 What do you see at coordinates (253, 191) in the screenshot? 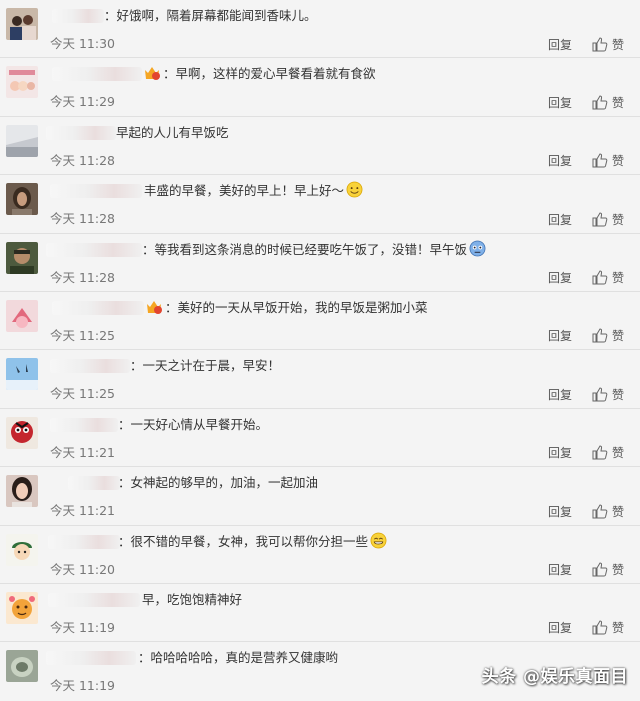
I see `comment-text: 丰盛的早餐，美好的早上！早上好～` at bounding box center [253, 191].